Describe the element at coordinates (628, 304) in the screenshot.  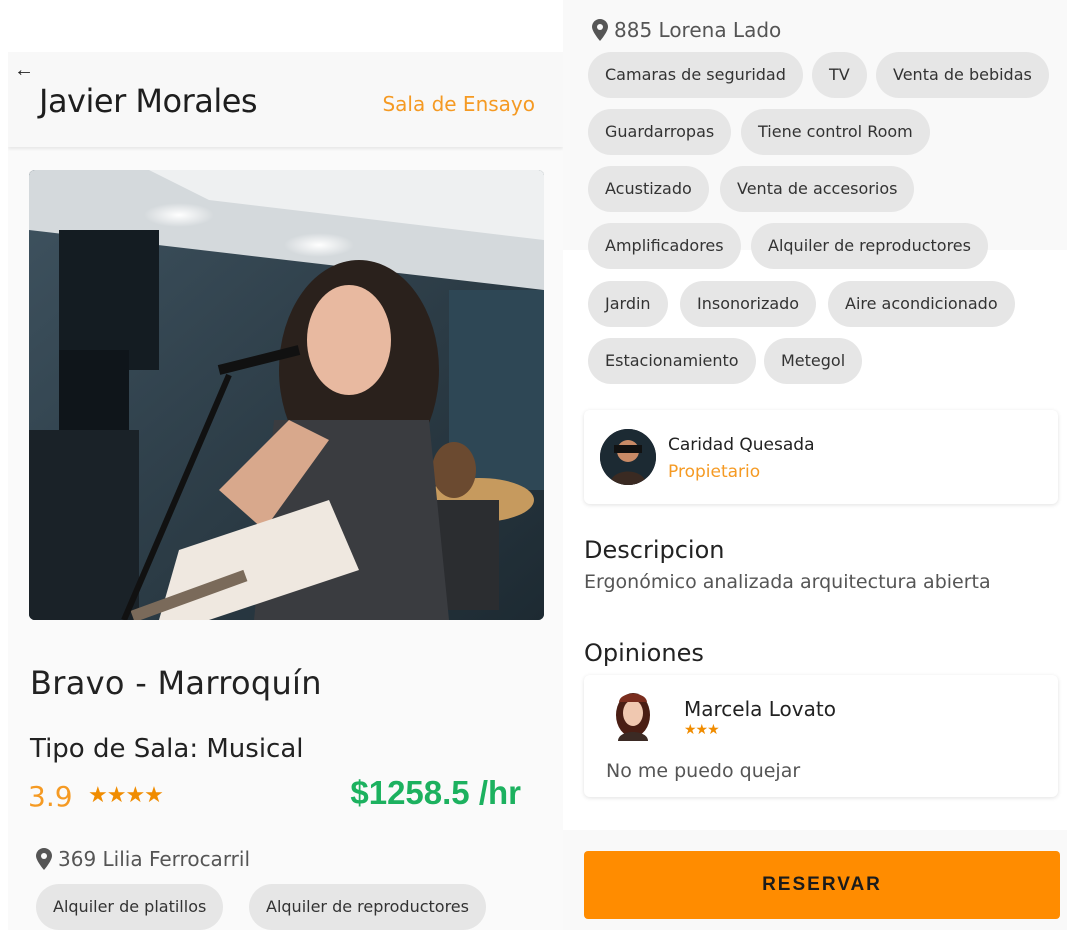
I see `amenity-chip: Jardin` at that location.